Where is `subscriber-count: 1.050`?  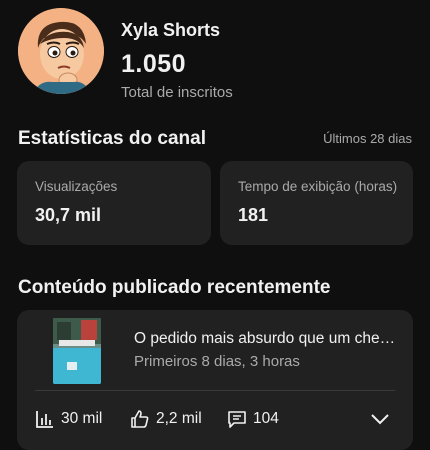 subscriber-count: 1.050 is located at coordinates (154, 64).